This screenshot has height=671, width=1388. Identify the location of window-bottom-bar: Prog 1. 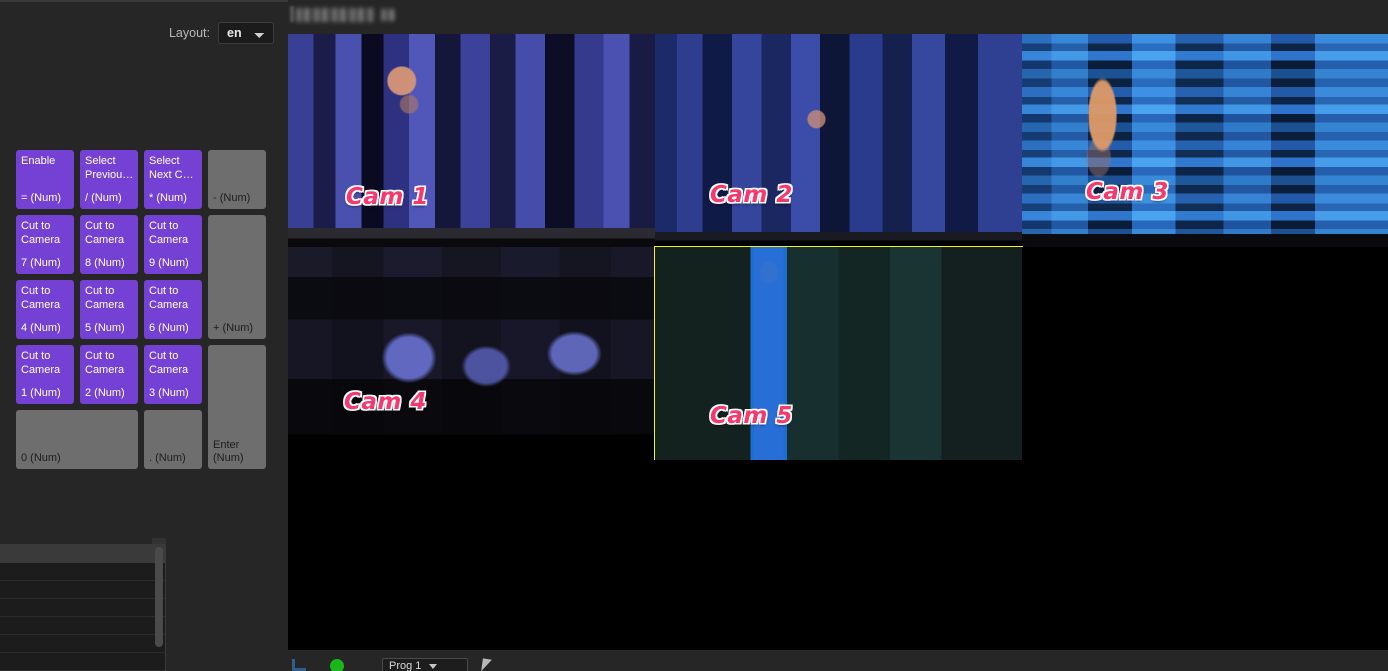
(838, 660).